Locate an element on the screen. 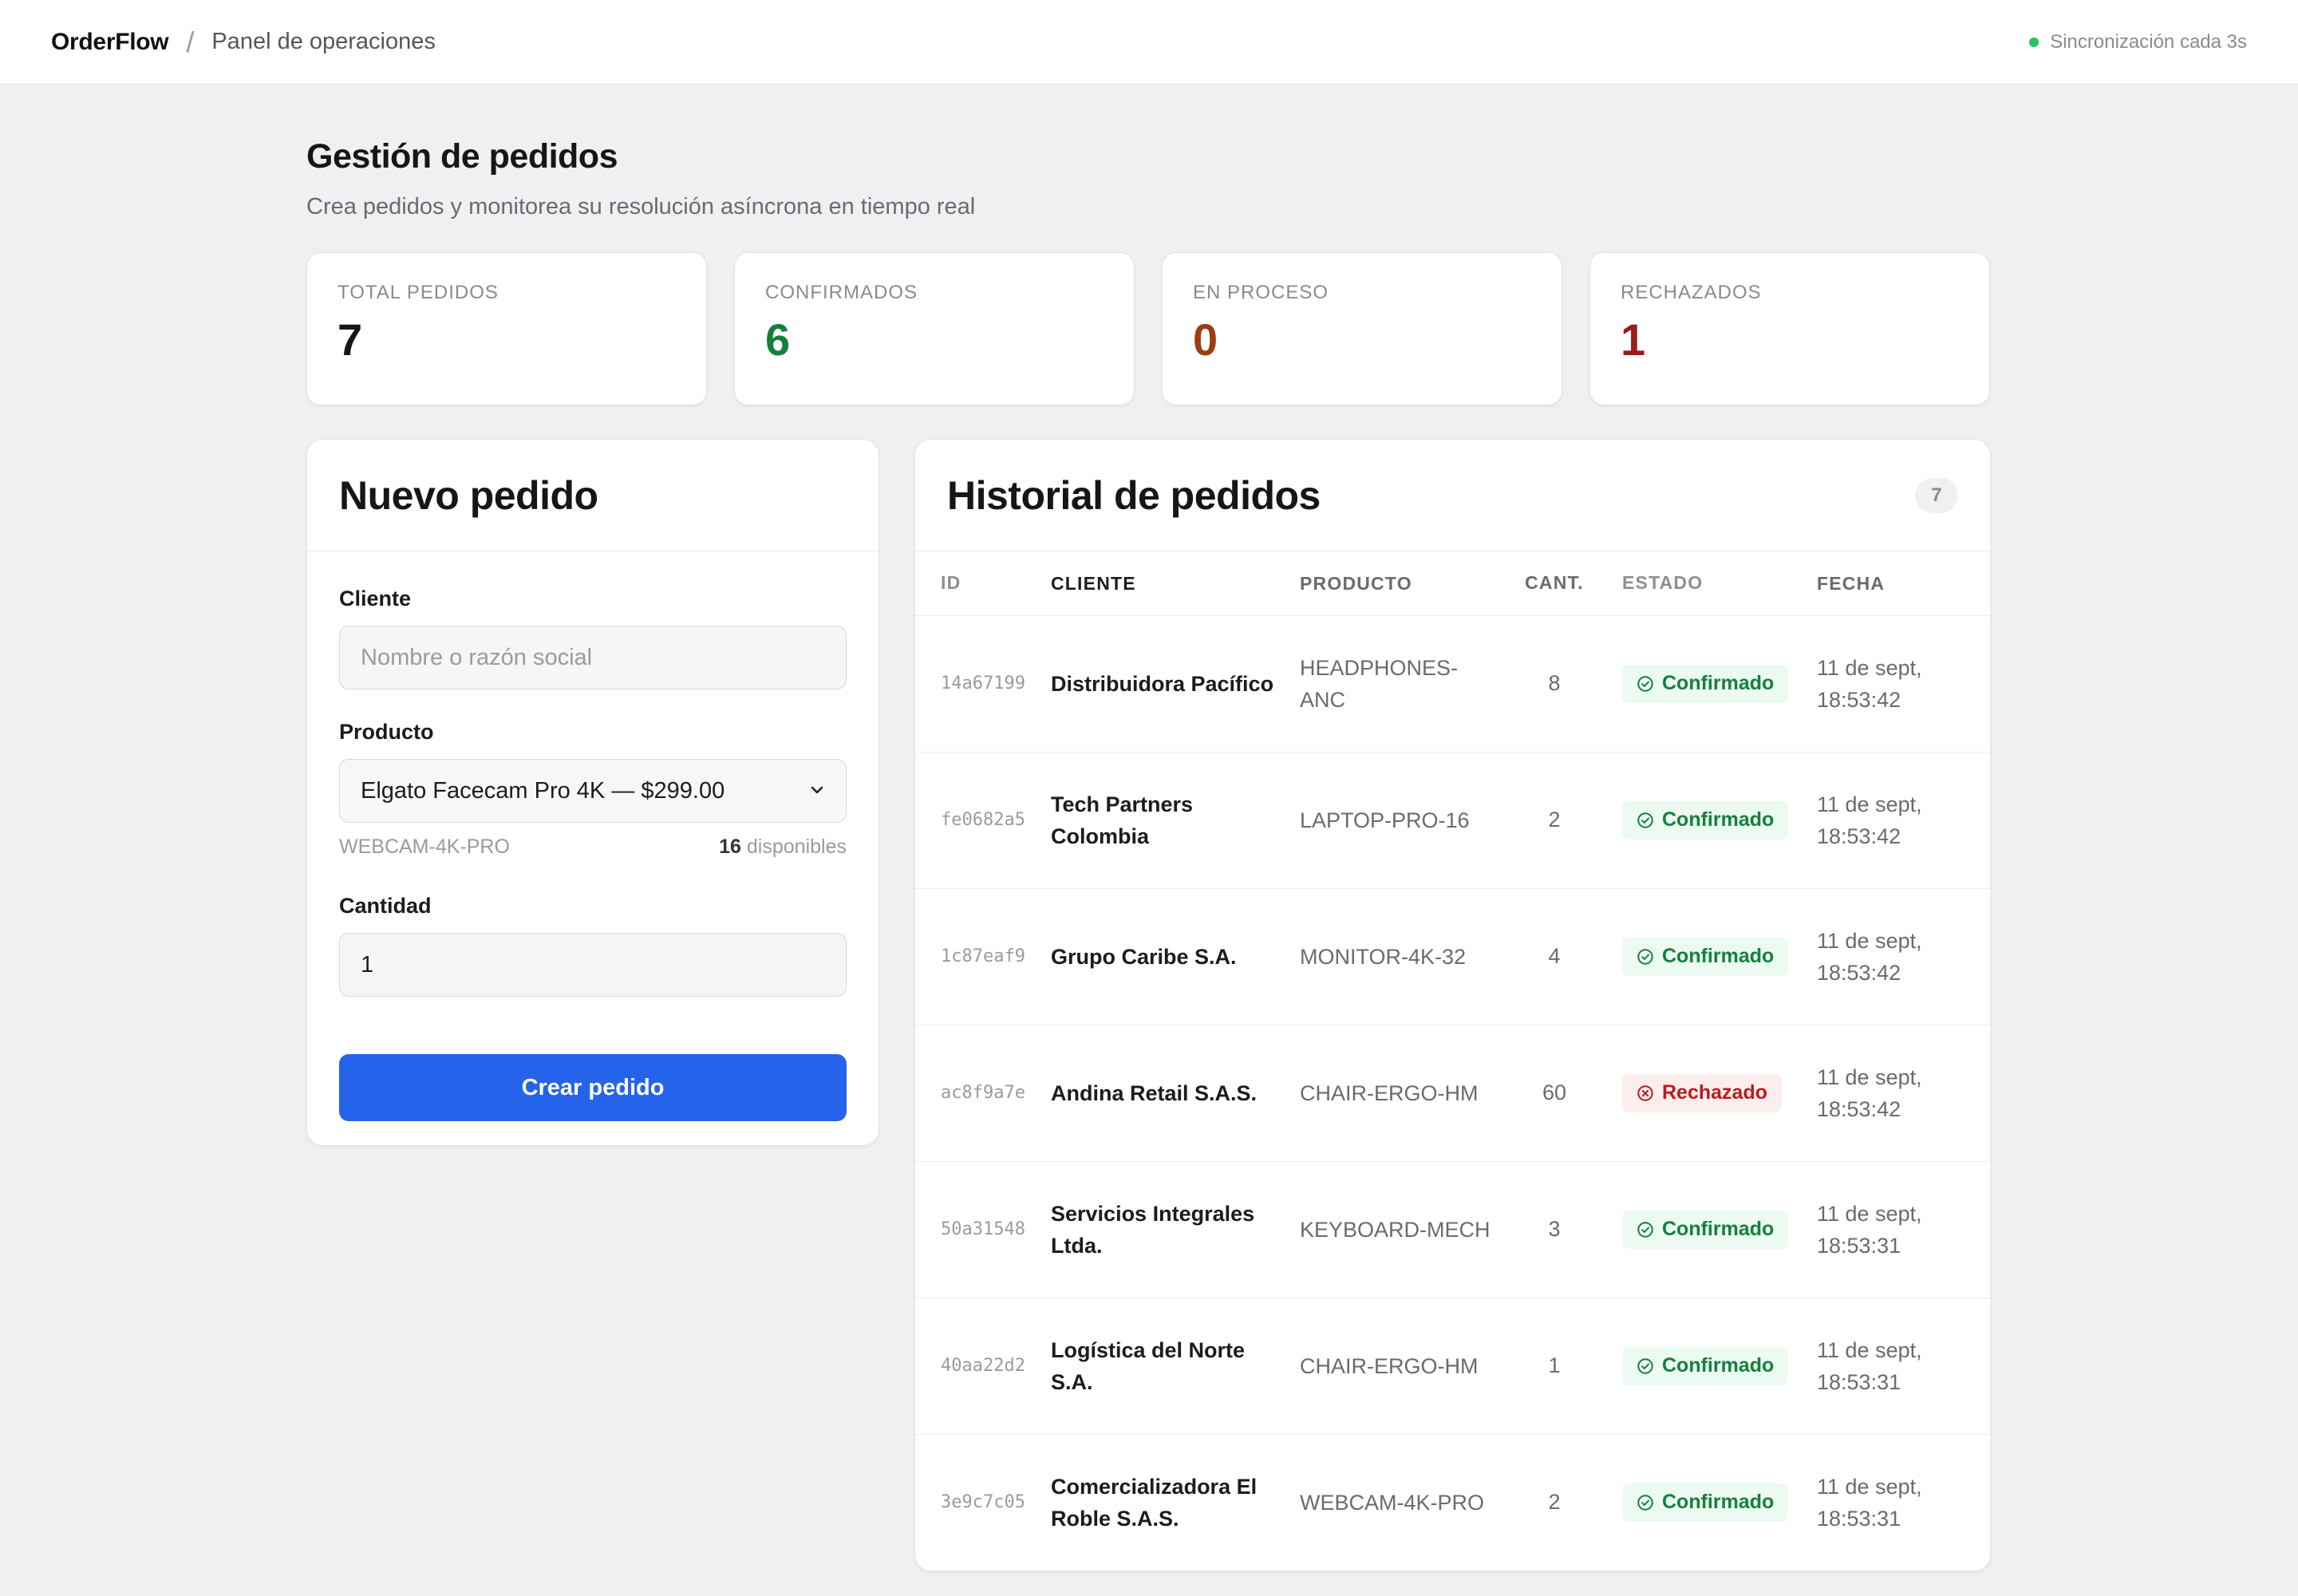 The height and width of the screenshot is (1596, 2298). order-status-cell: Rechazado is located at coordinates (1708, 1093).